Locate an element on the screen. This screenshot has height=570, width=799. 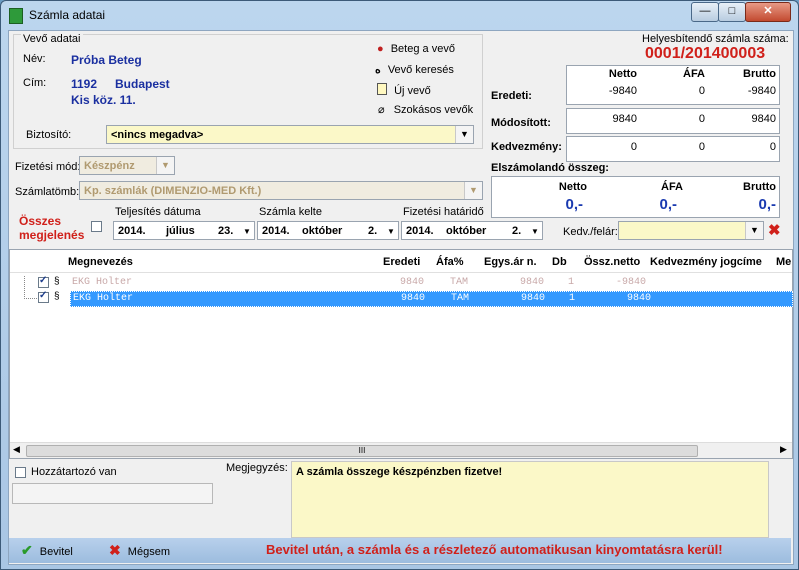
tree-lines is located at coordinates (30, 287).